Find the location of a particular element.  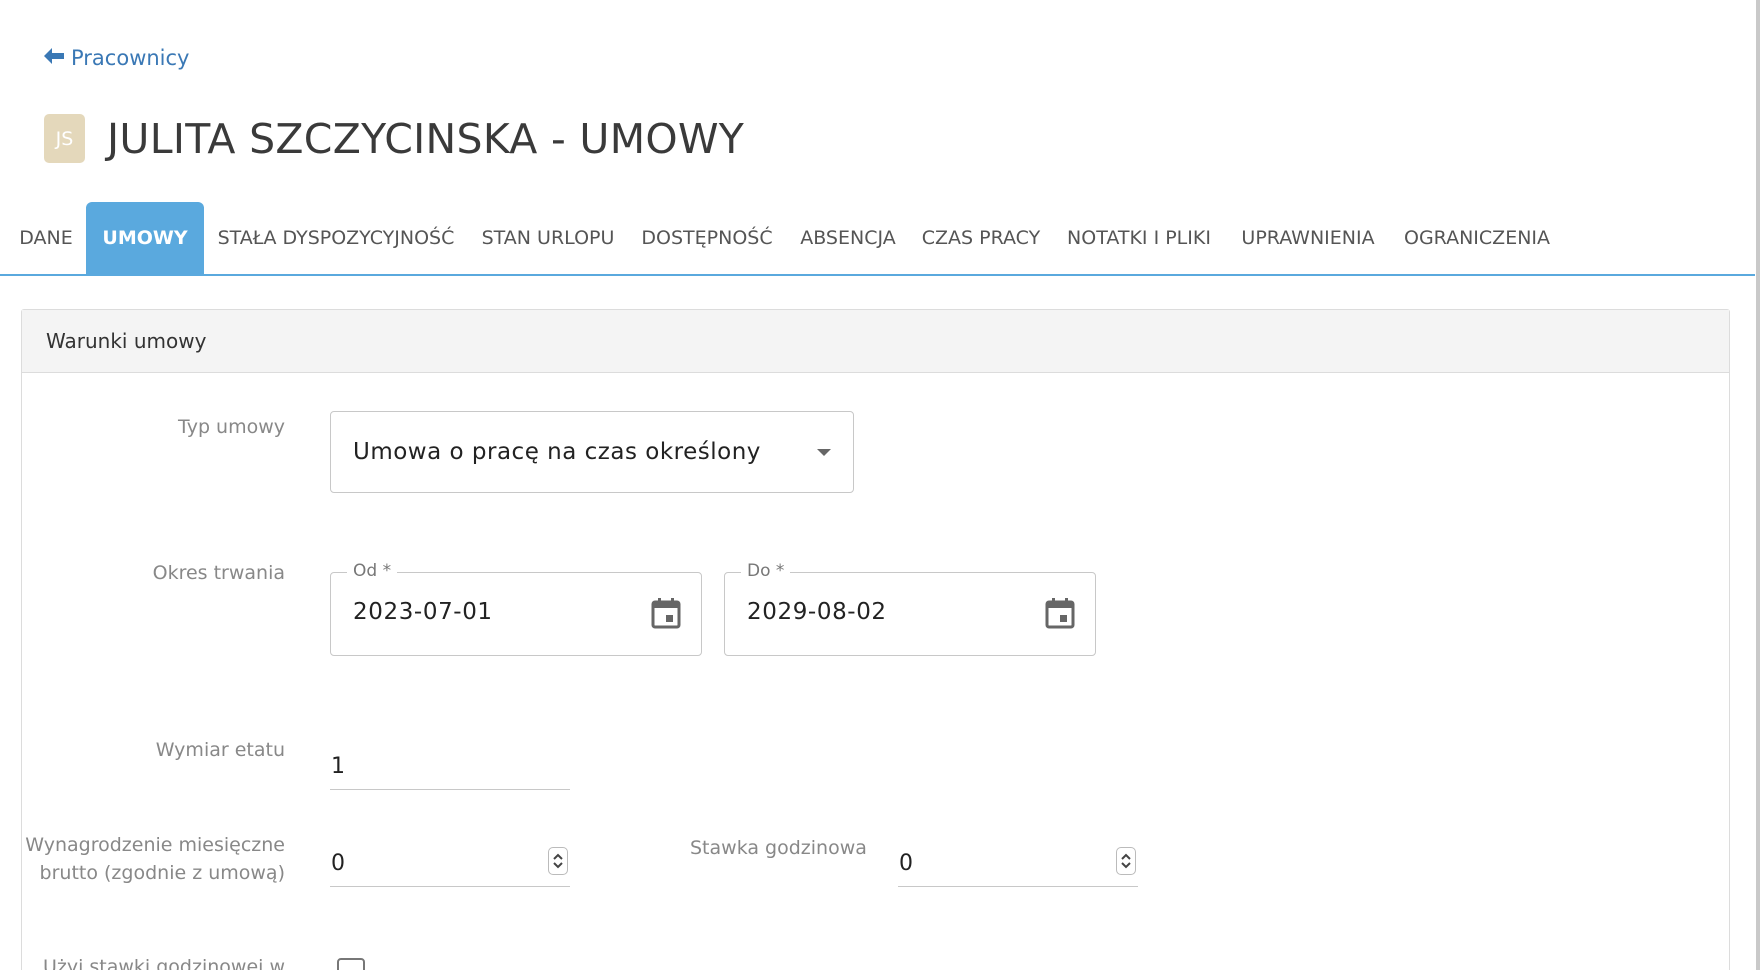

date-to-legend: Do * is located at coordinates (766, 571).